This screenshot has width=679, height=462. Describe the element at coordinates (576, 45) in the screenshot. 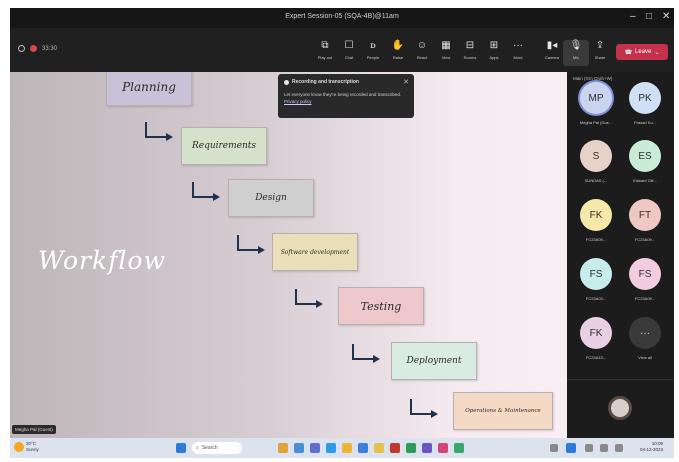

I see `mic-icon: 🎙` at that location.